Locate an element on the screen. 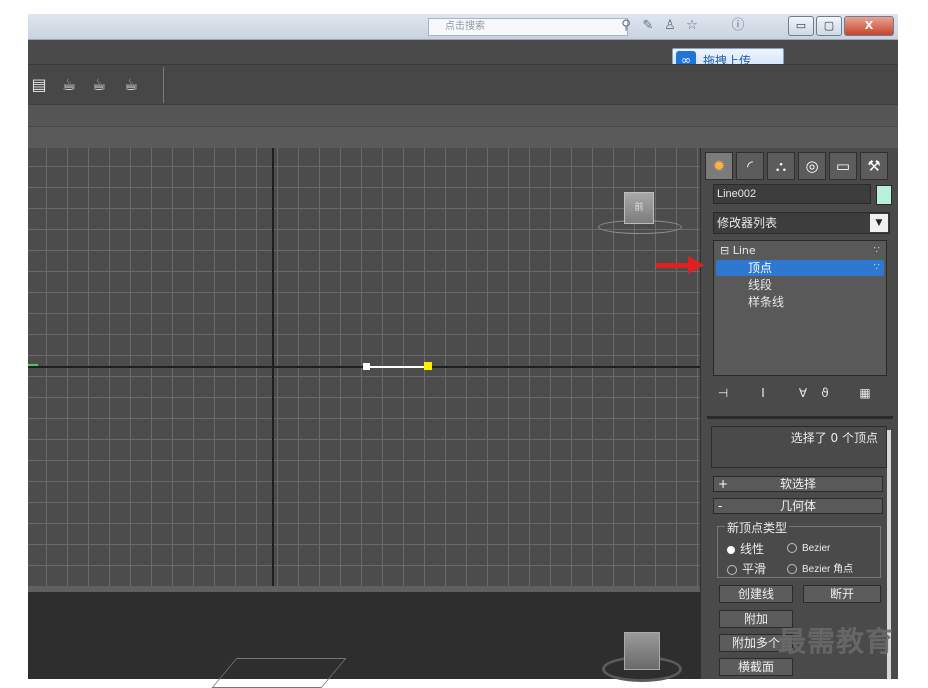 The height and width of the screenshot is (688, 928). binoculars-icon: ⚲ is located at coordinates (626, 26).